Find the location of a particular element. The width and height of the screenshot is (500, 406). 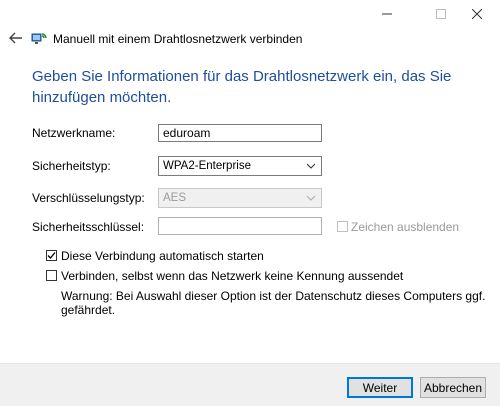

network-icon is located at coordinates (39, 38).